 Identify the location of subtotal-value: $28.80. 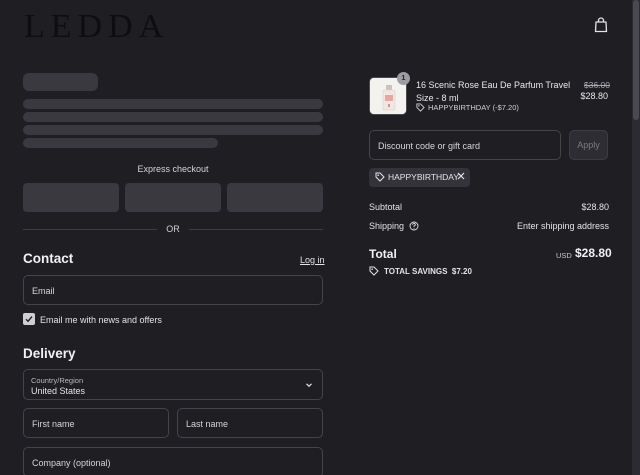
(595, 207).